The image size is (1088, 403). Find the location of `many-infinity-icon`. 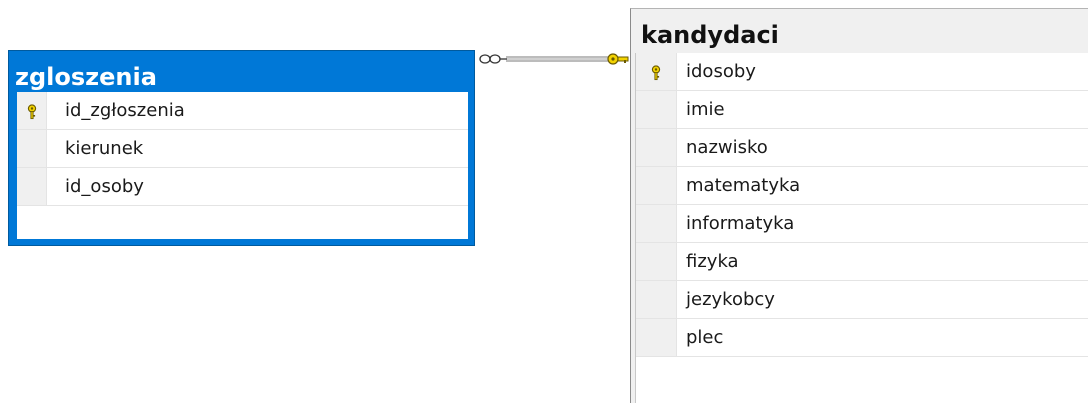

many-infinity-icon is located at coordinates (493, 59).